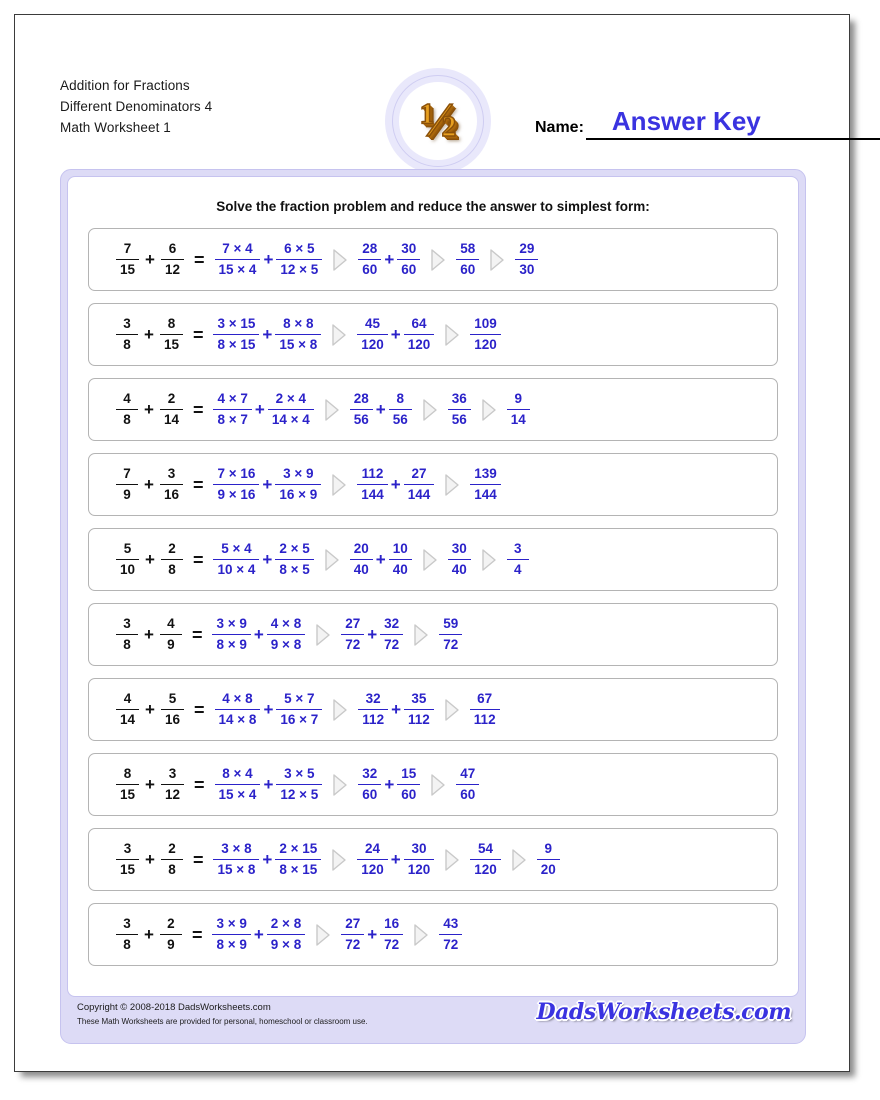 The width and height of the screenshot is (880, 1100). What do you see at coordinates (451, 634) in the screenshot?
I see `sum-fraction: 59 72` at bounding box center [451, 634].